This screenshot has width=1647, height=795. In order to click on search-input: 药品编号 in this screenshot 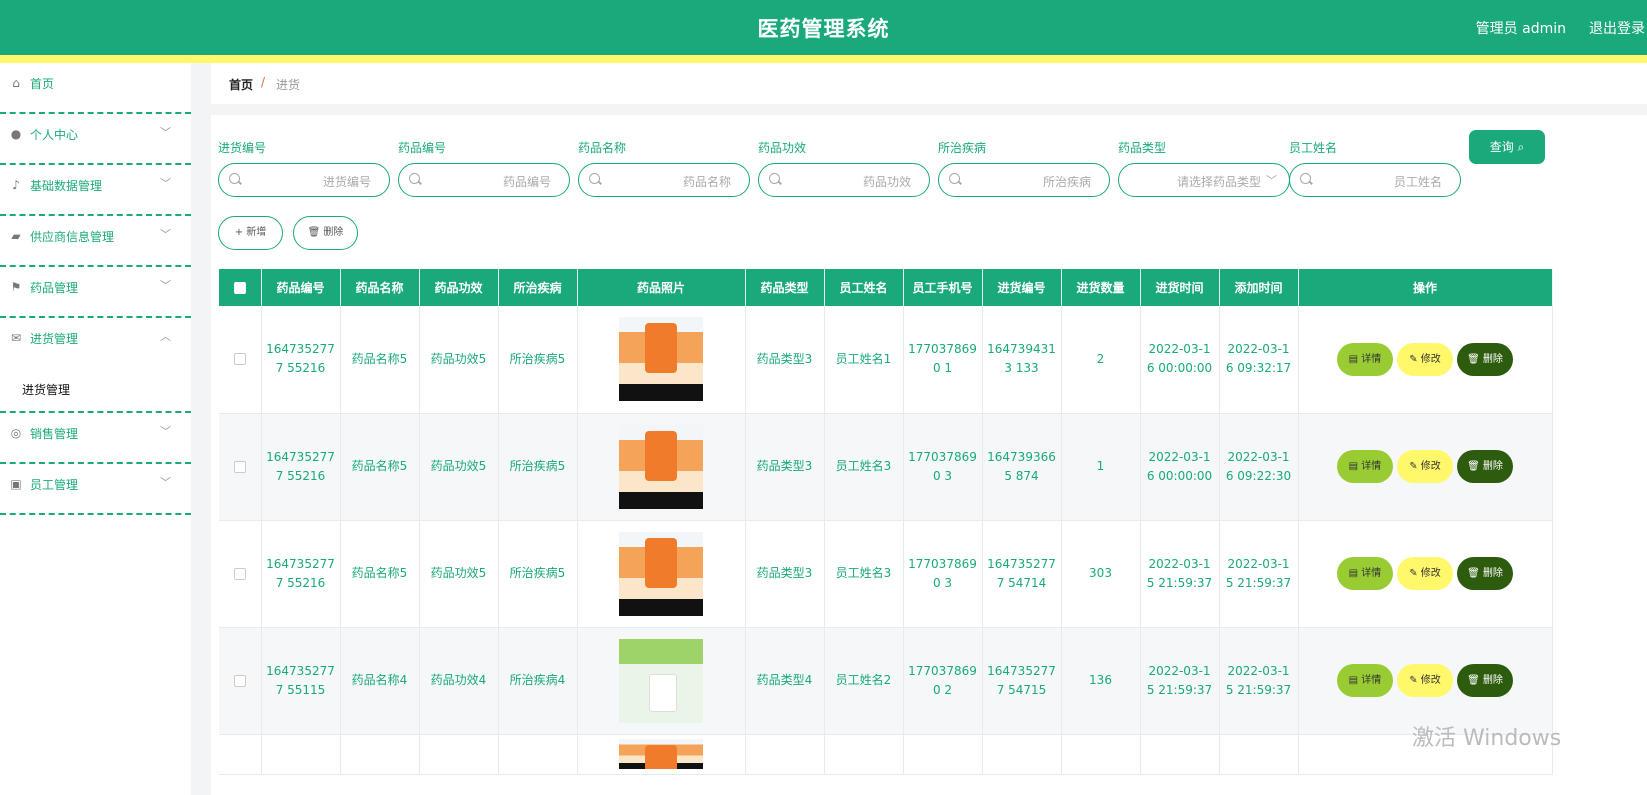, I will do `click(484, 180)`.